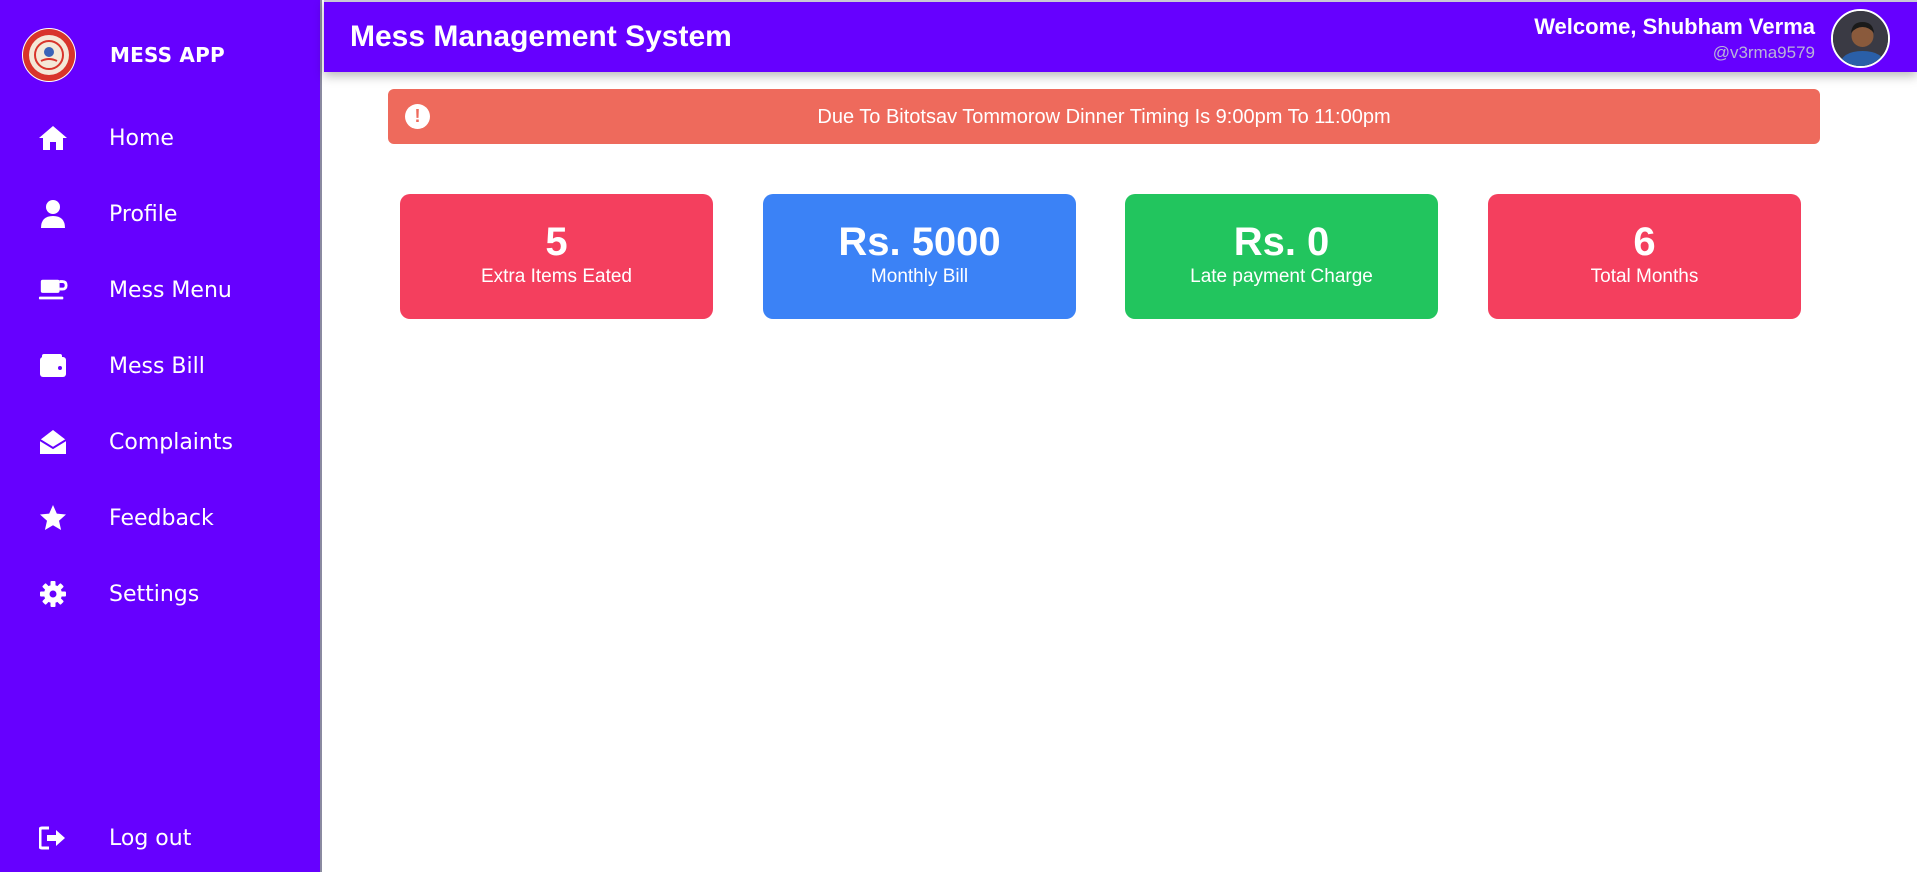  I want to click on sidebar-item-label: Home, so click(141, 138).